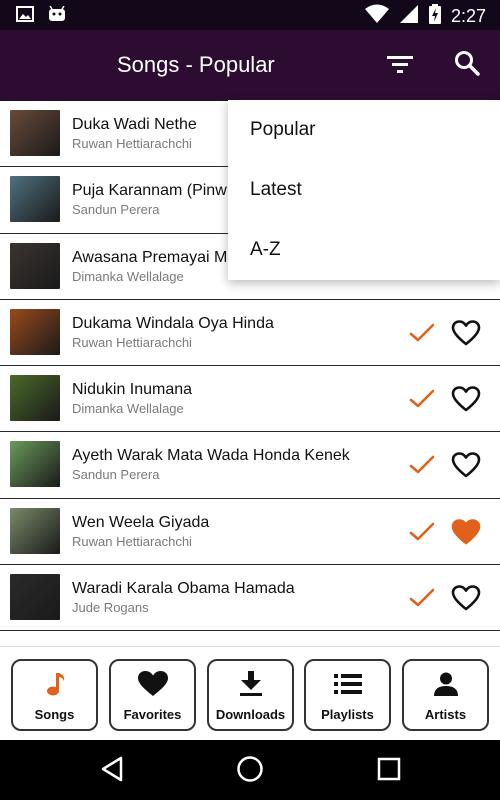 The image size is (500, 800). Describe the element at coordinates (283, 130) in the screenshot. I see `menu-item-popular: Popular` at that location.